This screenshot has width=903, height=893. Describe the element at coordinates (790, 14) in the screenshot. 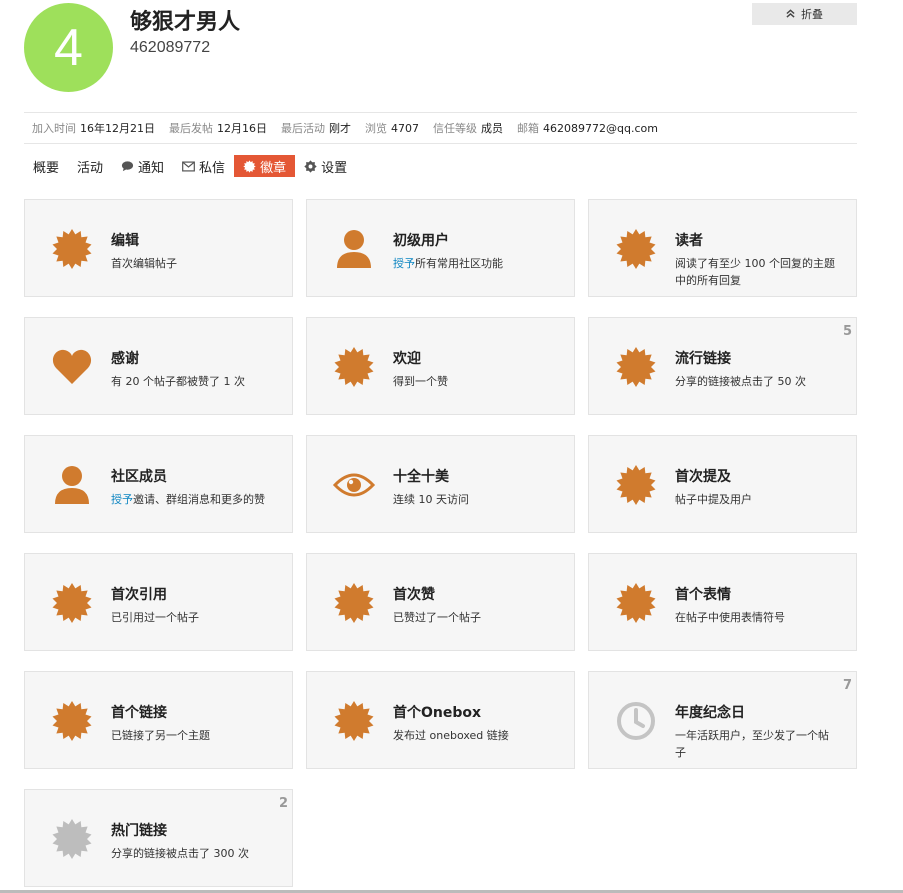

I see `double-chevron-up-icon` at that location.